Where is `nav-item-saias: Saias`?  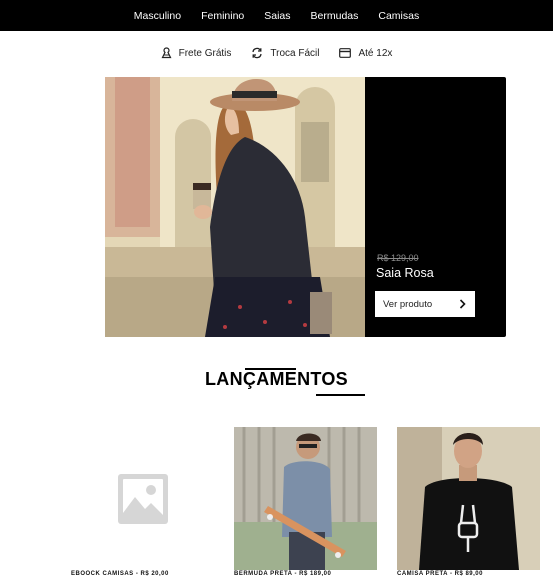 nav-item-saias: Saias is located at coordinates (277, 16).